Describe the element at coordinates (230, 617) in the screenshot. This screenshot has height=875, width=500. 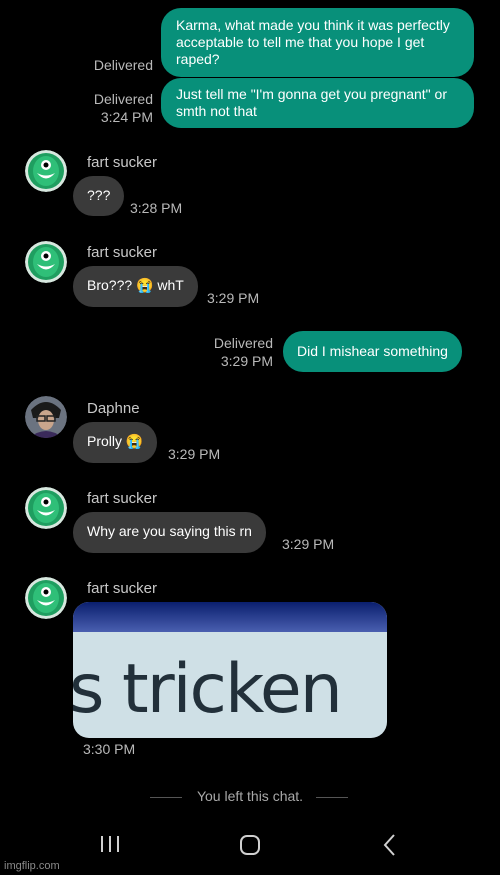
I see `image-top-band` at that location.